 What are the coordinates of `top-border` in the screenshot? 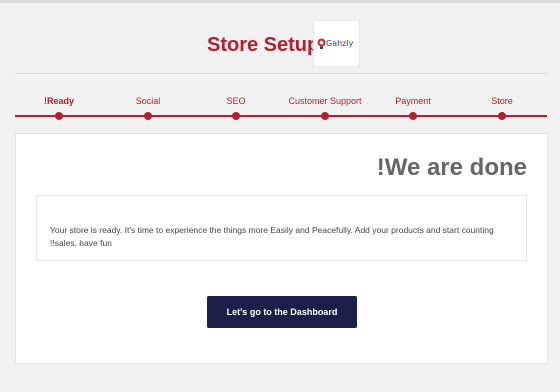 It's located at (280, 1).